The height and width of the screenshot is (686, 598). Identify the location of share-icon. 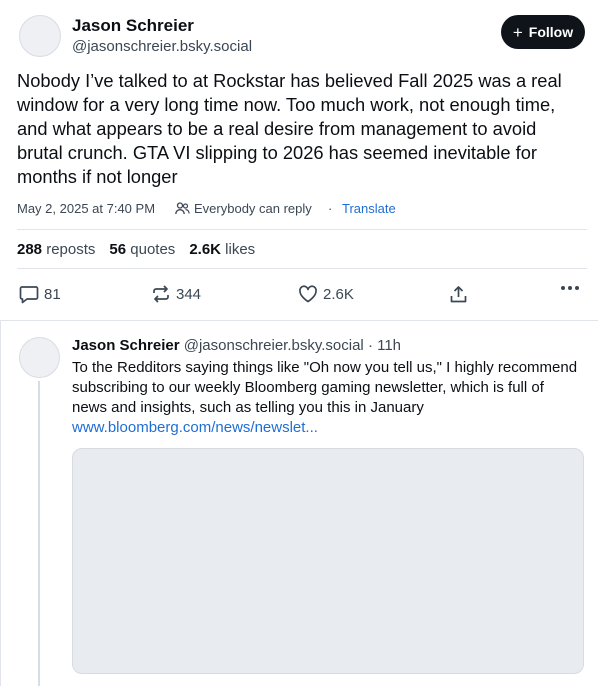
(458, 294).